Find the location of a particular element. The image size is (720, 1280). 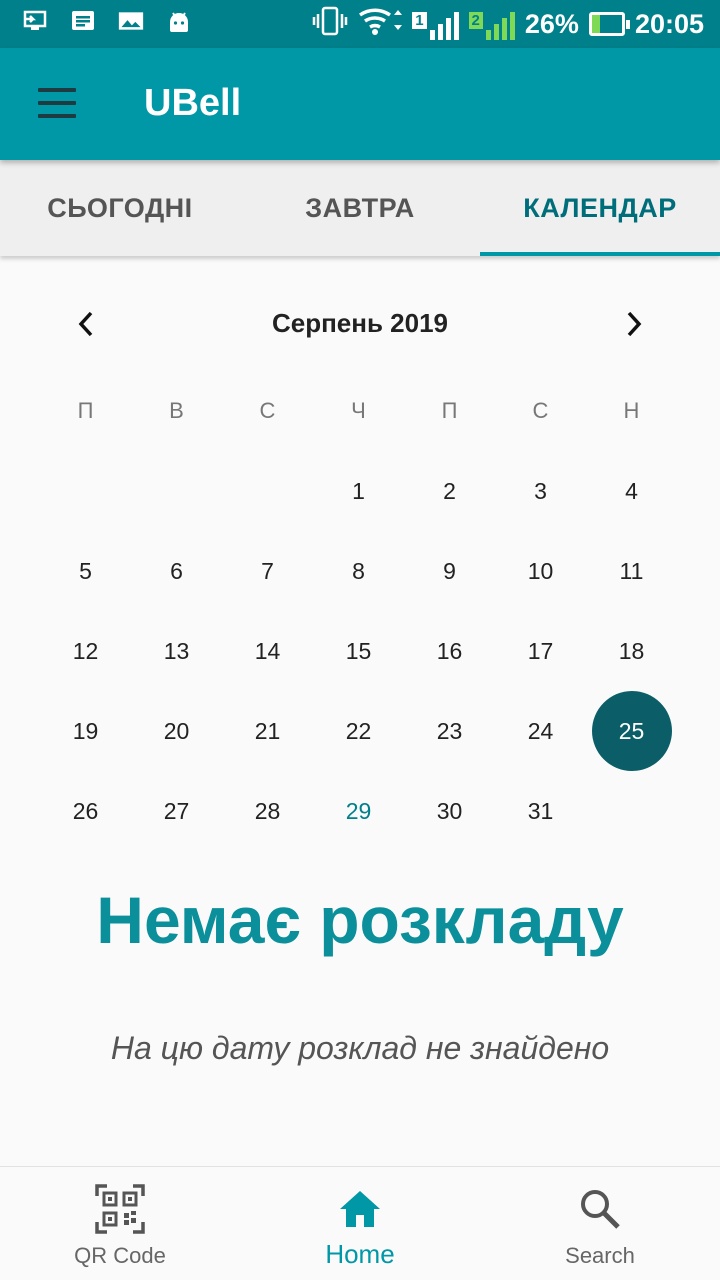

calendar-day: 15 is located at coordinates (358, 651).